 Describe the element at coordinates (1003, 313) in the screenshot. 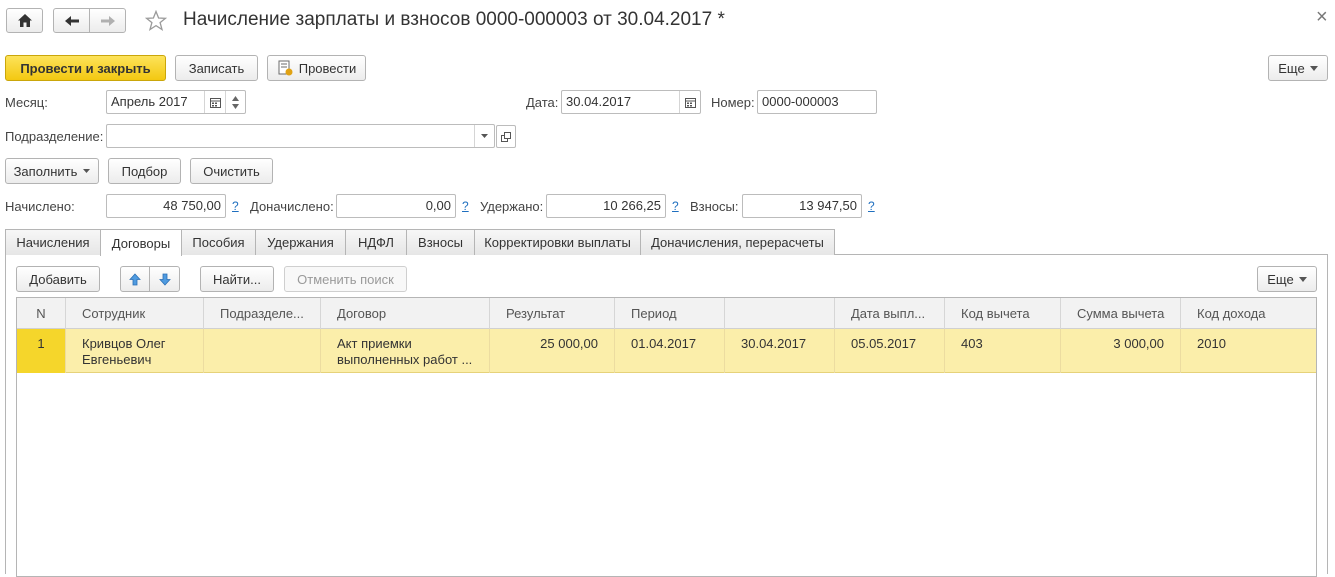

I see `column-header-deduction-code: Код вычета` at that location.